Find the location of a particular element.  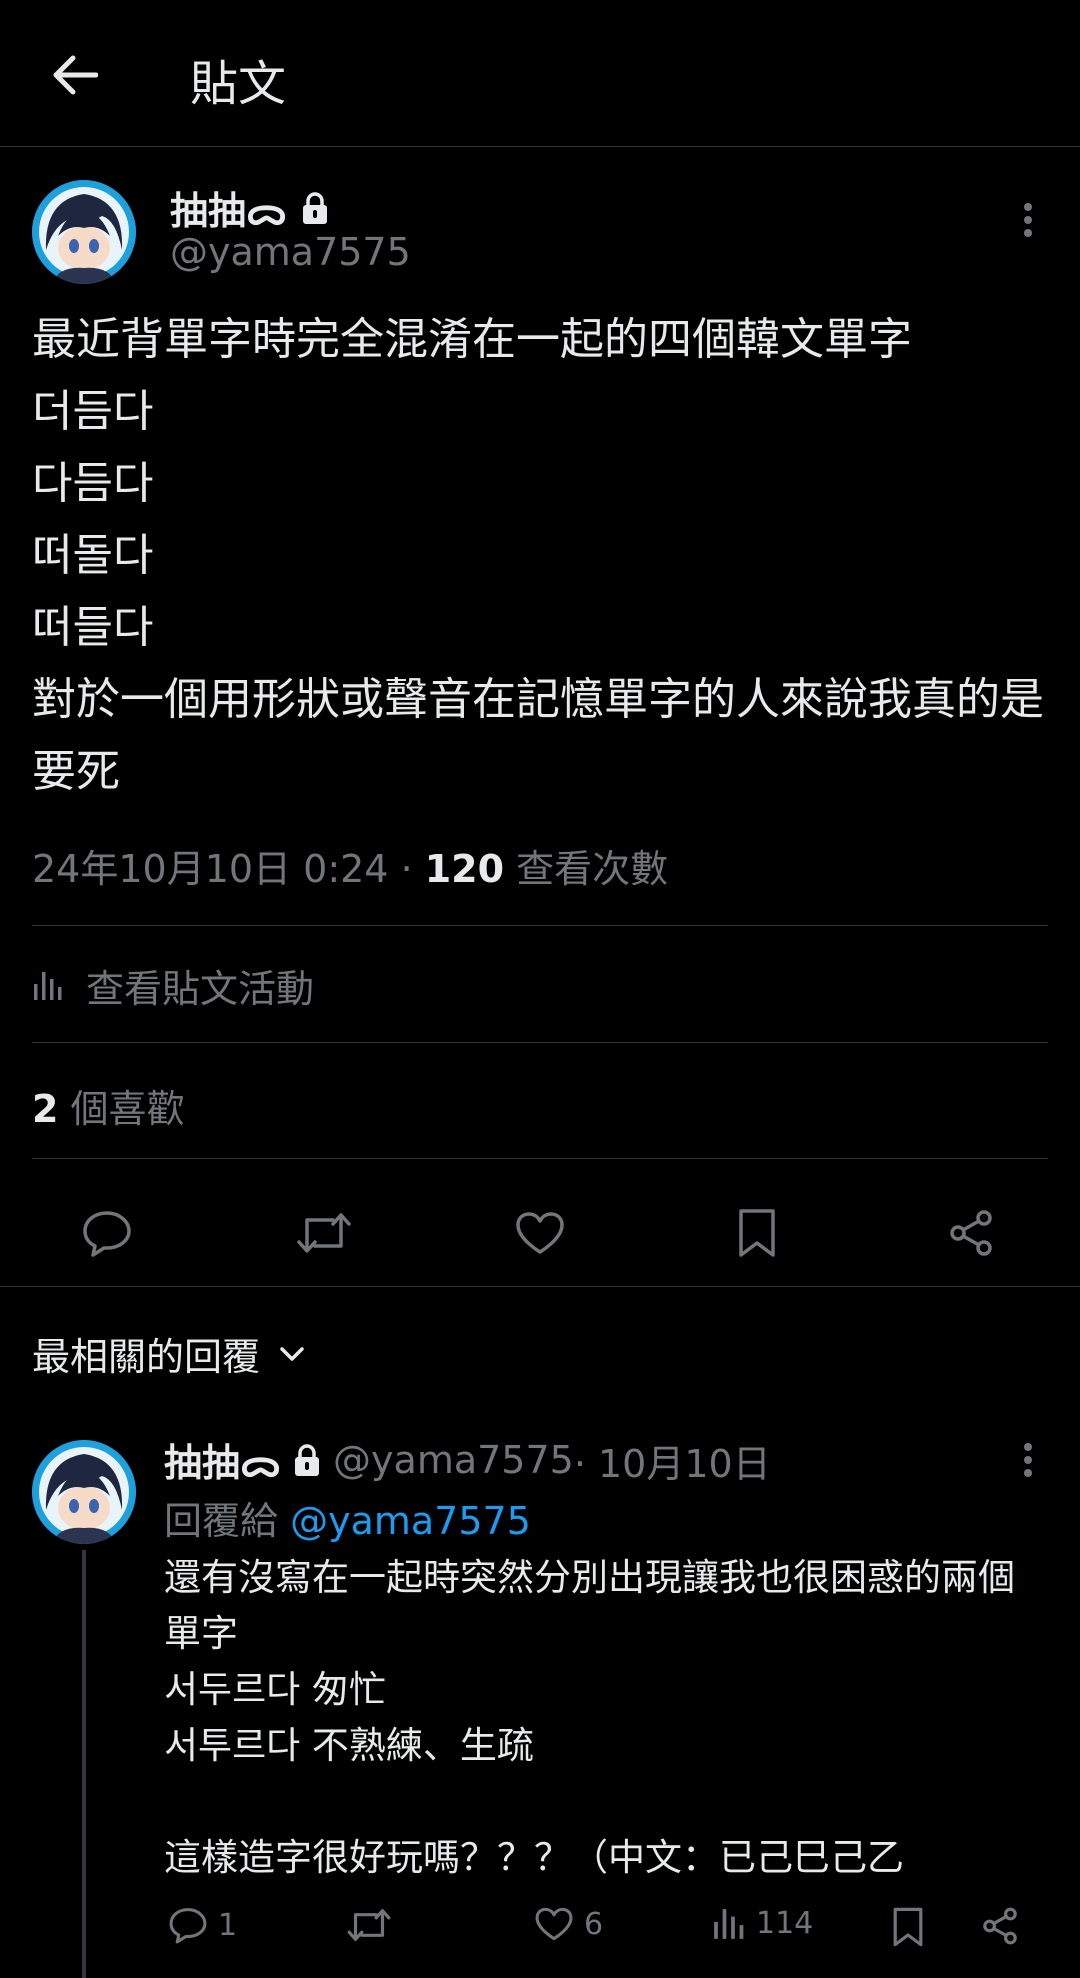

author-name: 抽抽ᯅ is located at coordinates (249, 208).